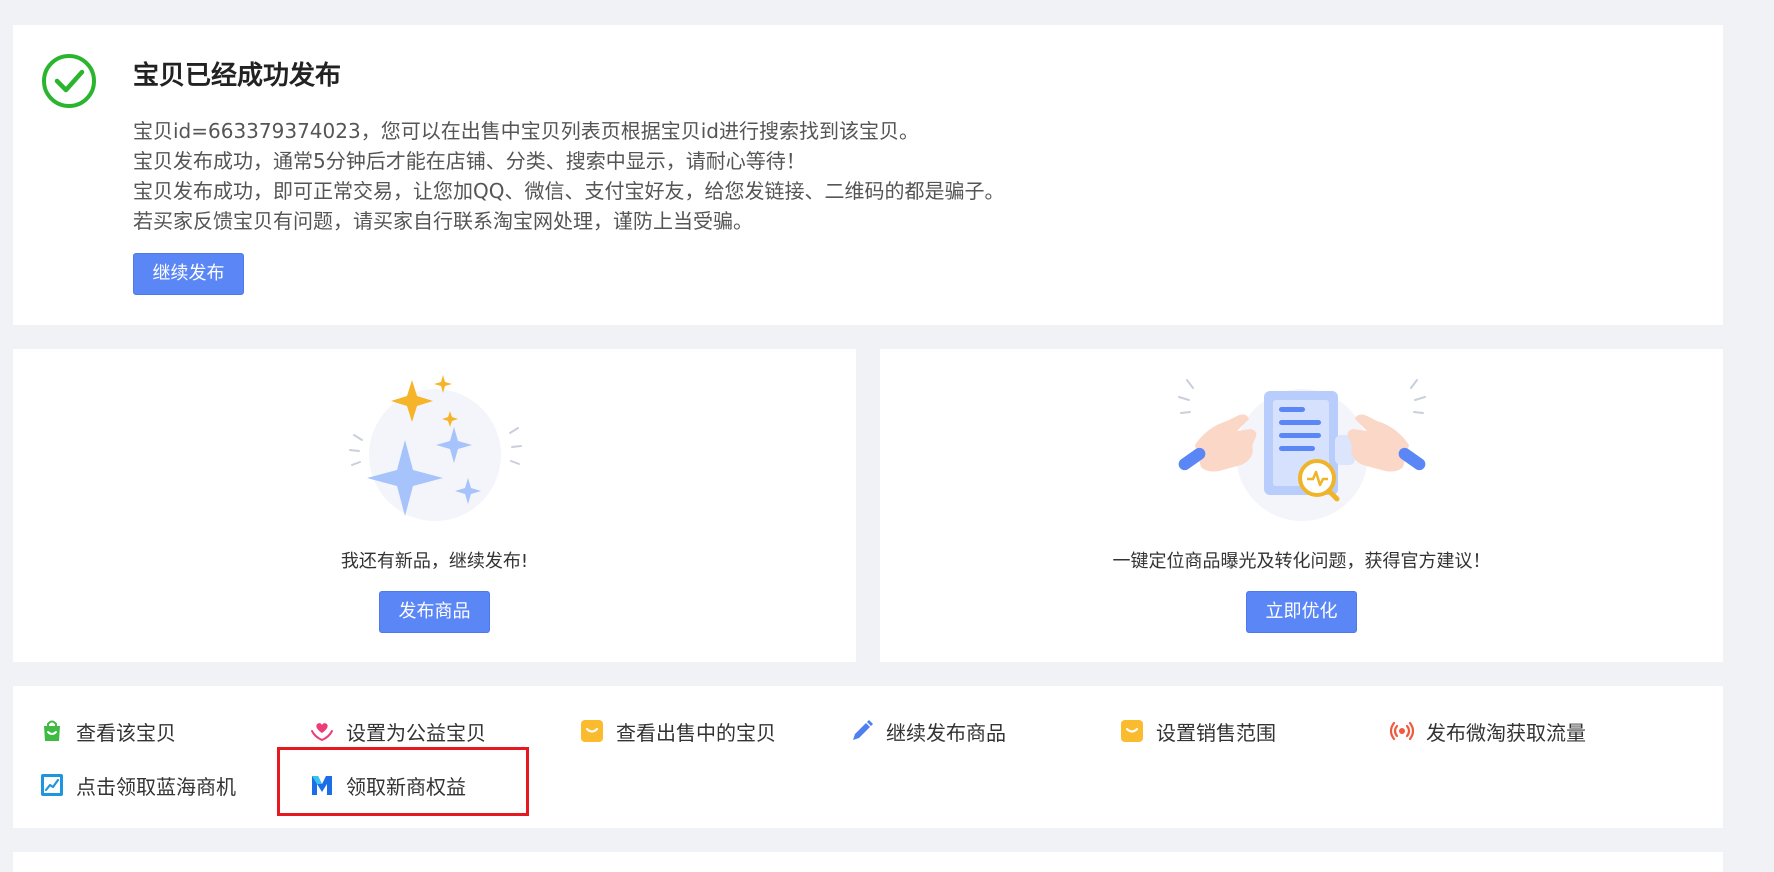  What do you see at coordinates (1301, 561) in the screenshot?
I see `optimize-text: 一键定位商品曝光及转化问题，获得官方建议！` at bounding box center [1301, 561].